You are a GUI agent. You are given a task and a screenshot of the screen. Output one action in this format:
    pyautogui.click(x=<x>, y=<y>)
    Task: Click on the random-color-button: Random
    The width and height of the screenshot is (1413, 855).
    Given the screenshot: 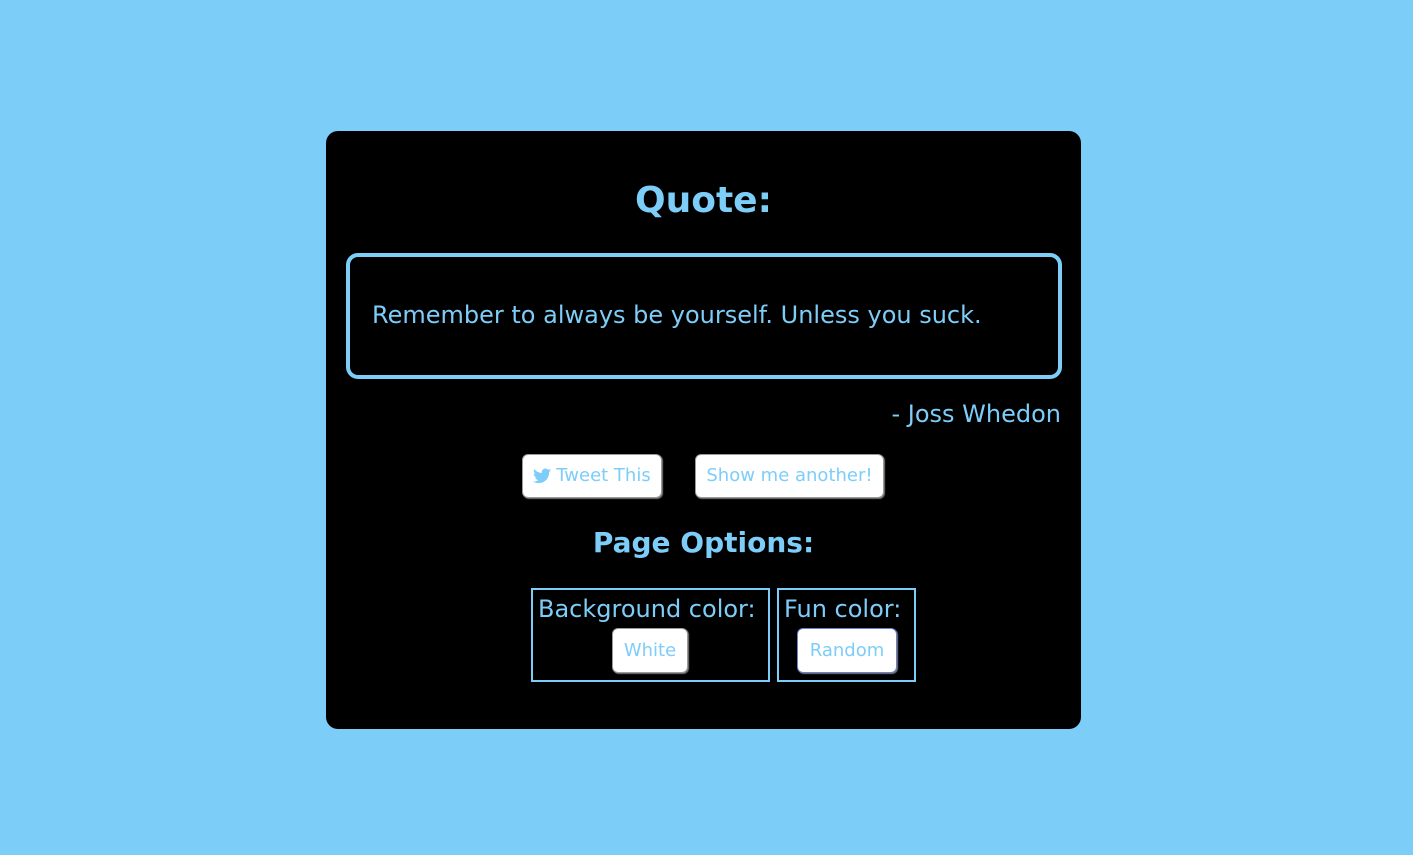 What is the action you would take?
    pyautogui.click(x=847, y=650)
    